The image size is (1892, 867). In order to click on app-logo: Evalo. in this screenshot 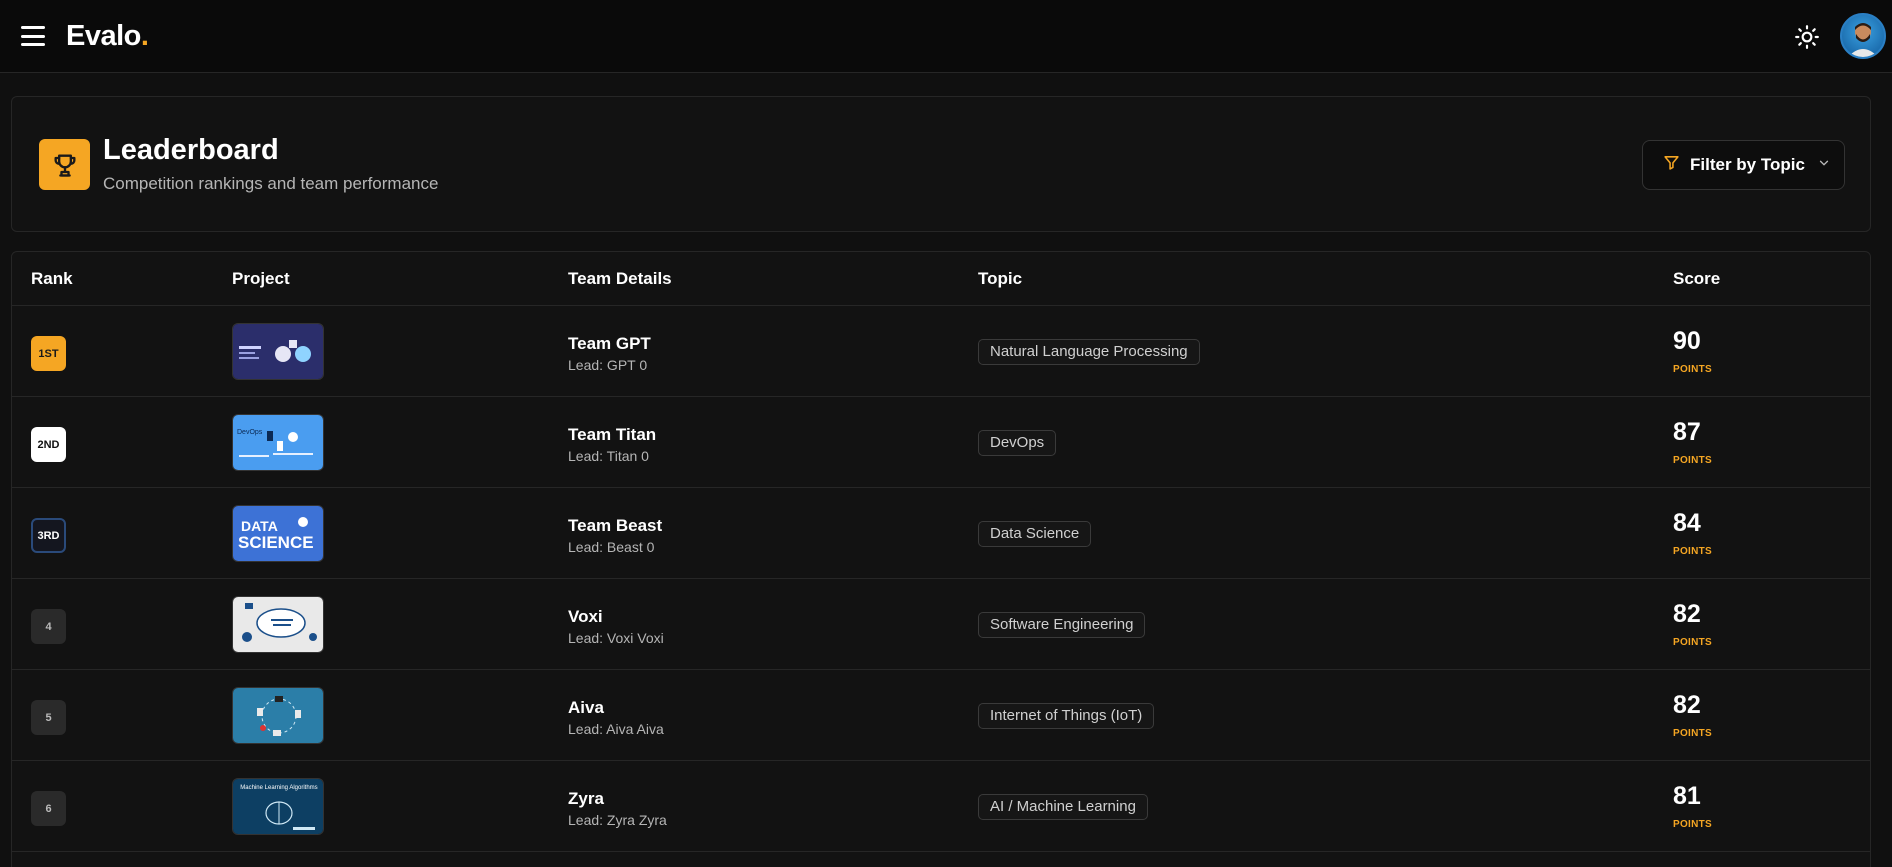, I will do `click(107, 36)`.